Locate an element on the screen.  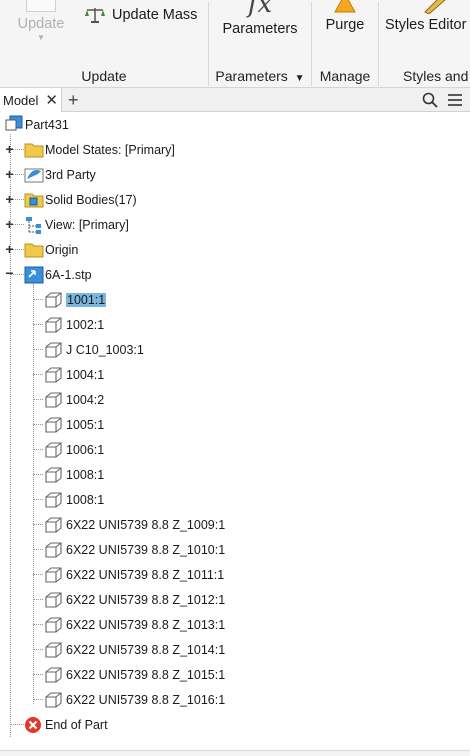
styles-editor-button: Styles Editor is located at coordinates (427, 16).